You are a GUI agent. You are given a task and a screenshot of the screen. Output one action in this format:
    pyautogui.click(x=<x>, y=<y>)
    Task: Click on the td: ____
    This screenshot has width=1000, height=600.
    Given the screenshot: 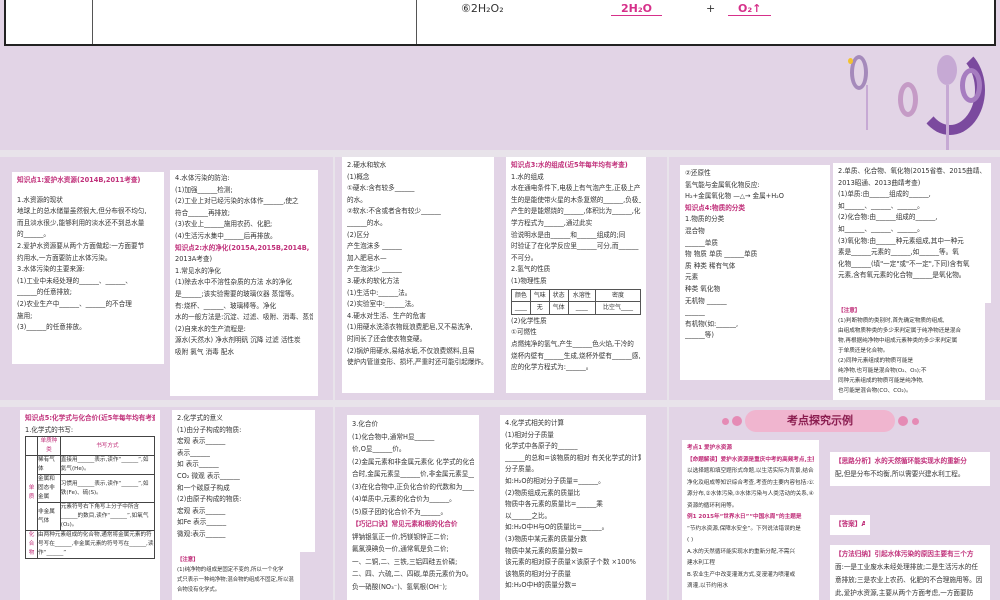 What is the action you would take?
    pyautogui.click(x=521, y=308)
    